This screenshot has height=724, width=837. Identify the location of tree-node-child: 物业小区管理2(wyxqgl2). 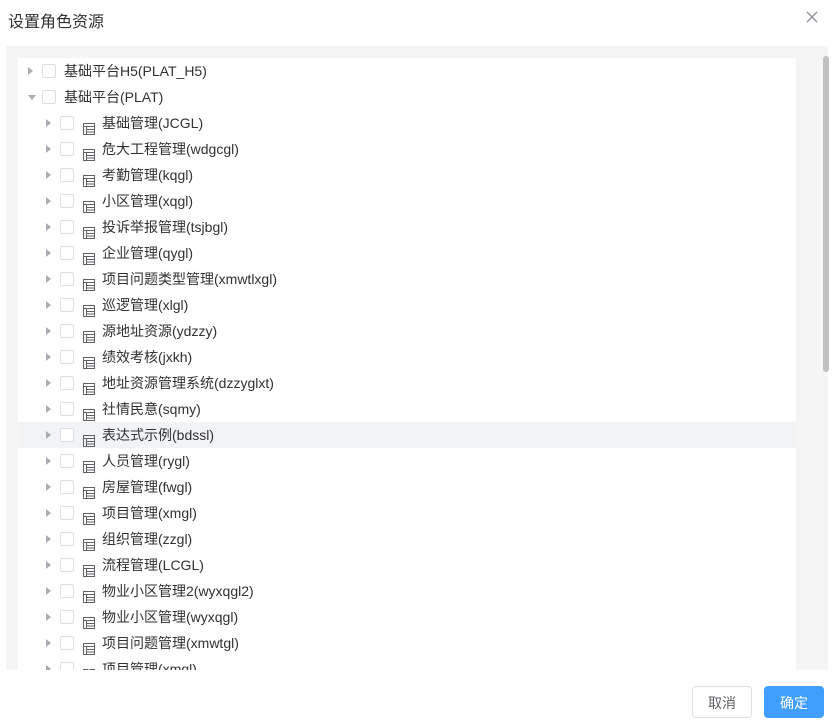
(407, 591).